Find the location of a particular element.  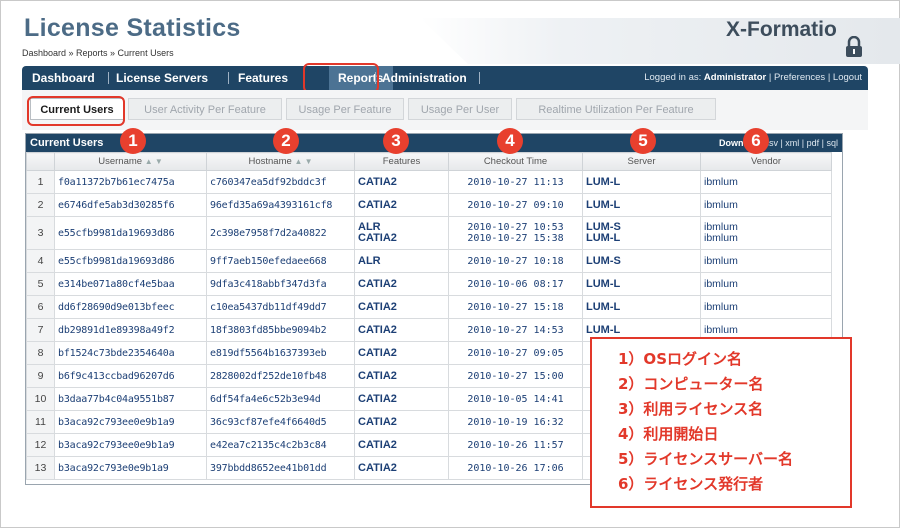

cell-username: dd6f28690d9e013bfeec is located at coordinates (130, 307).